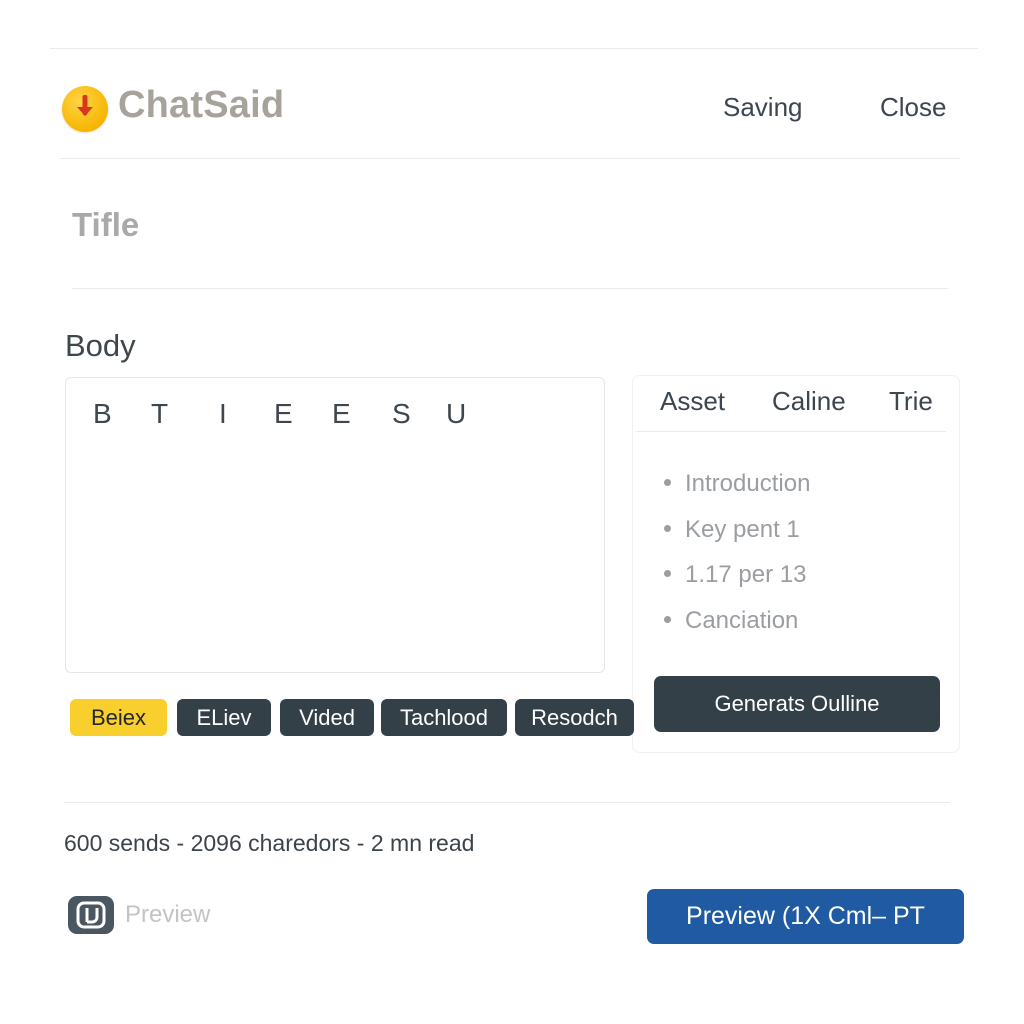 The height and width of the screenshot is (1024, 1024). Describe the element at coordinates (913, 107) in the screenshot. I see `close-button: Close` at that location.